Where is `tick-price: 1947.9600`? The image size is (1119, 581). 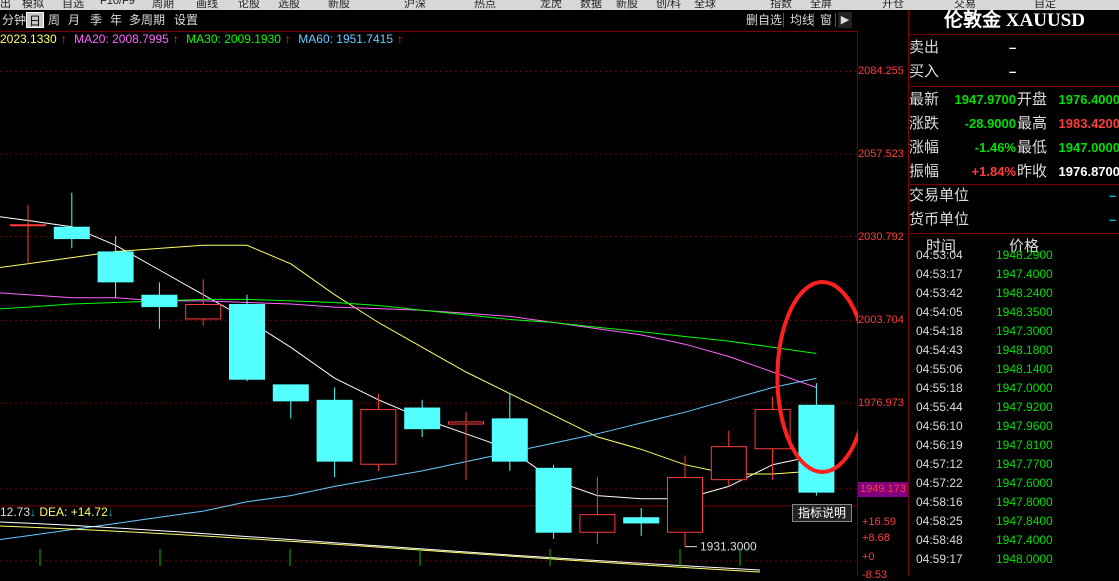
tick-price: 1947.9600 is located at coordinates (1024, 426).